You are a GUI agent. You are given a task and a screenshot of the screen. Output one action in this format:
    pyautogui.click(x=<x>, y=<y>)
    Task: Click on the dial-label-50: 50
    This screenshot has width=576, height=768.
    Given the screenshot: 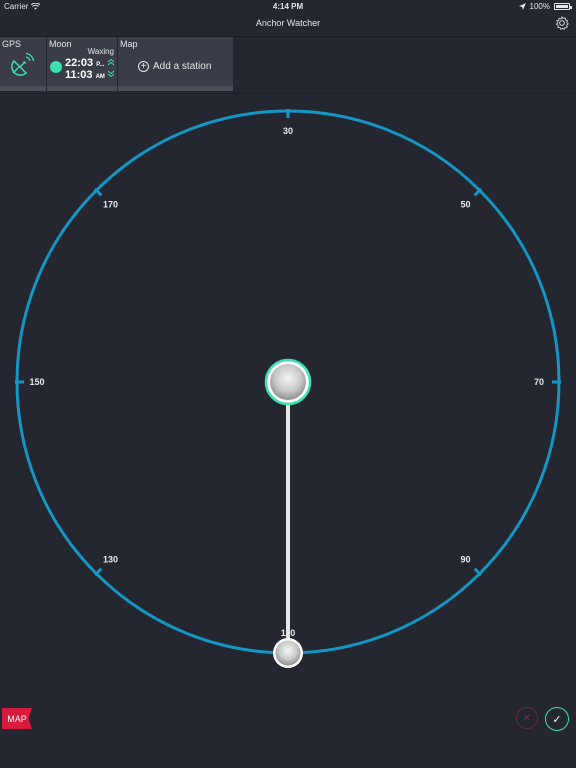 What is the action you would take?
    pyautogui.click(x=465, y=205)
    